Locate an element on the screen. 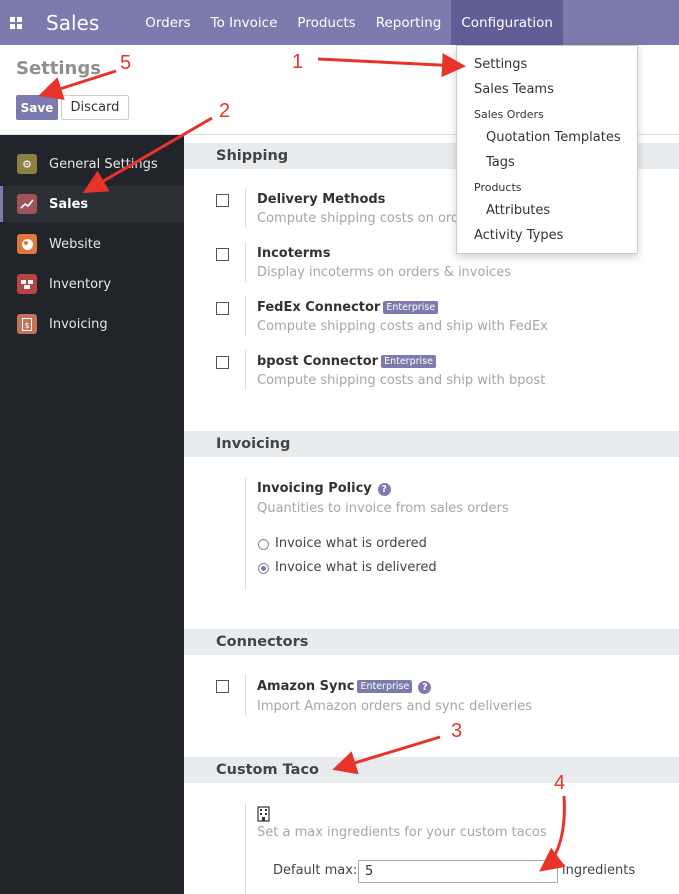 This screenshot has height=894, width=679. discard-button: Discard is located at coordinates (95, 107).